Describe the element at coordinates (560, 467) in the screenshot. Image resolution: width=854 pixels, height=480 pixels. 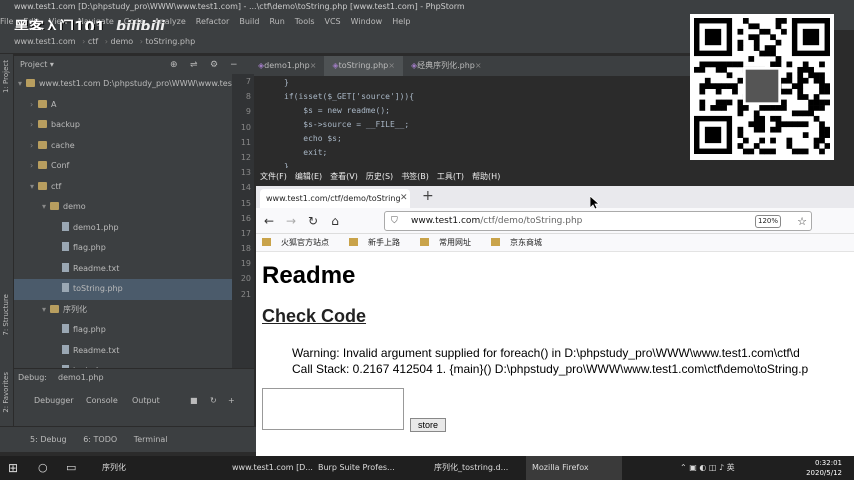
I see `taskbar-app-label: Mozilla Firefox` at that location.